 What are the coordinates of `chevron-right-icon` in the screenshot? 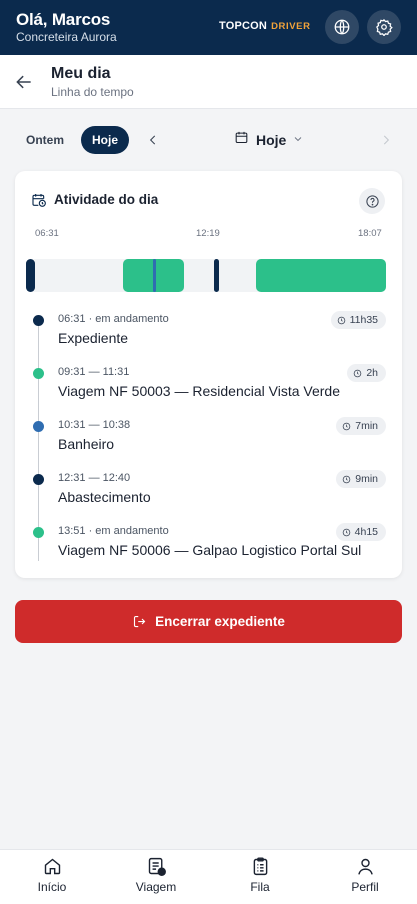 It's located at (386, 140).